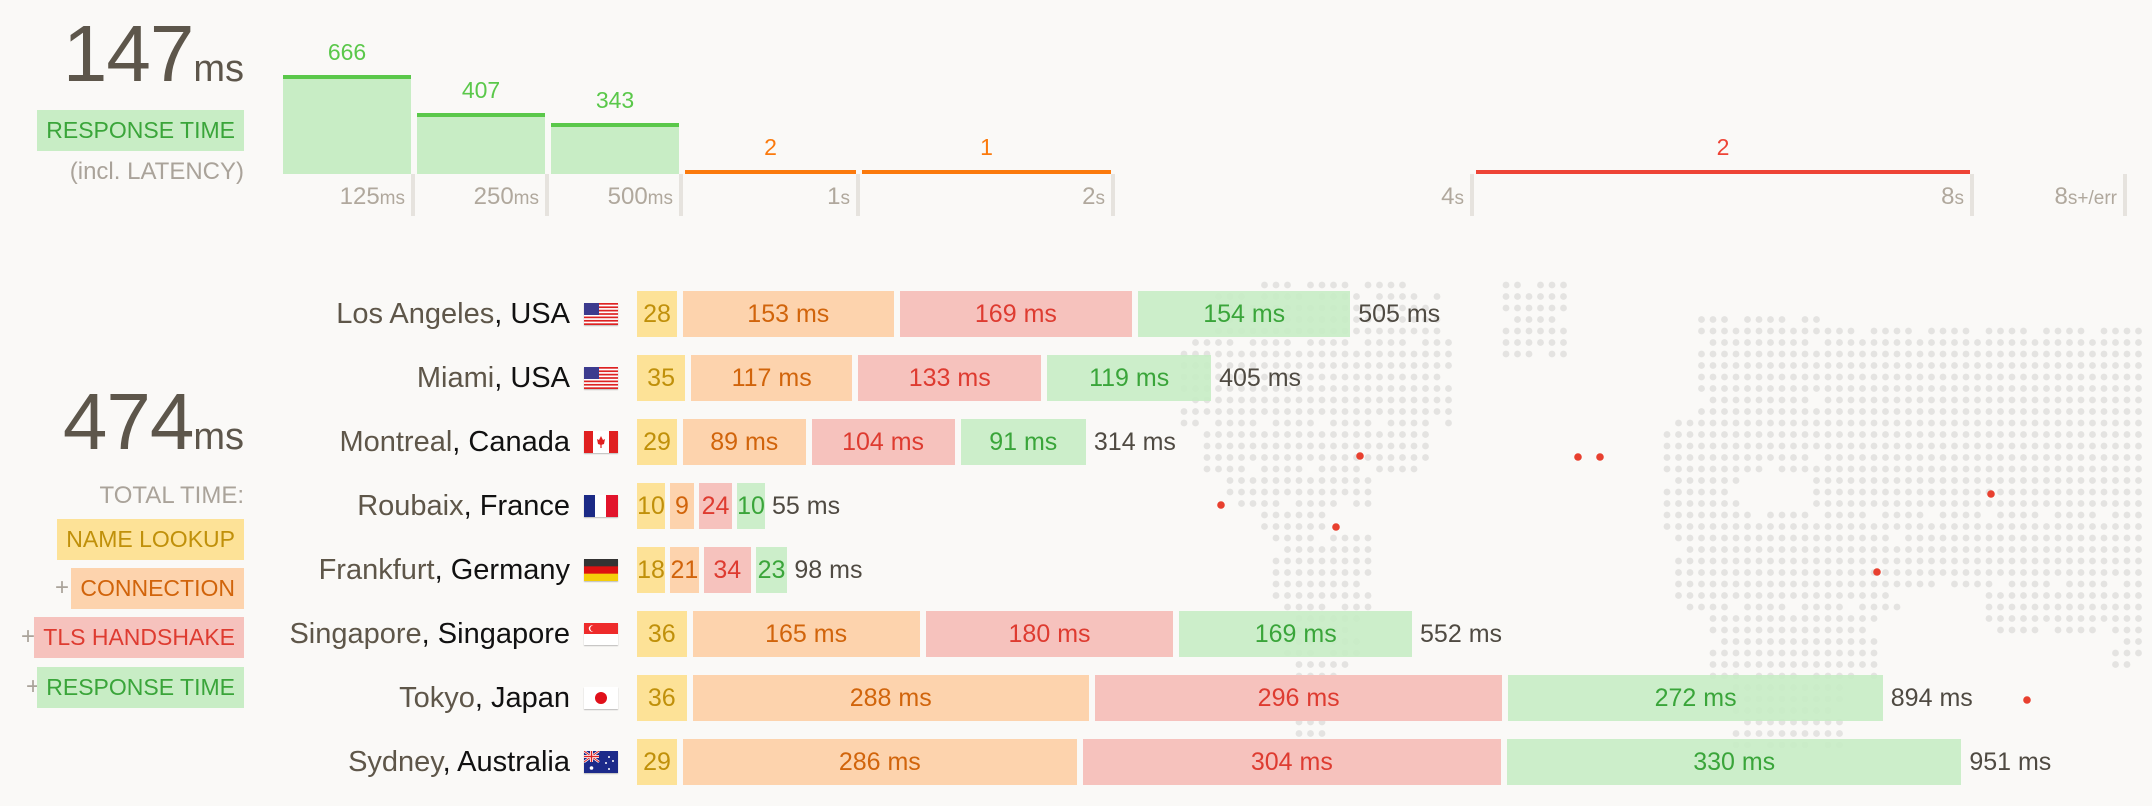 The image size is (2152, 806). What do you see at coordinates (601, 314) in the screenshot?
I see `flag-us-icon` at bounding box center [601, 314].